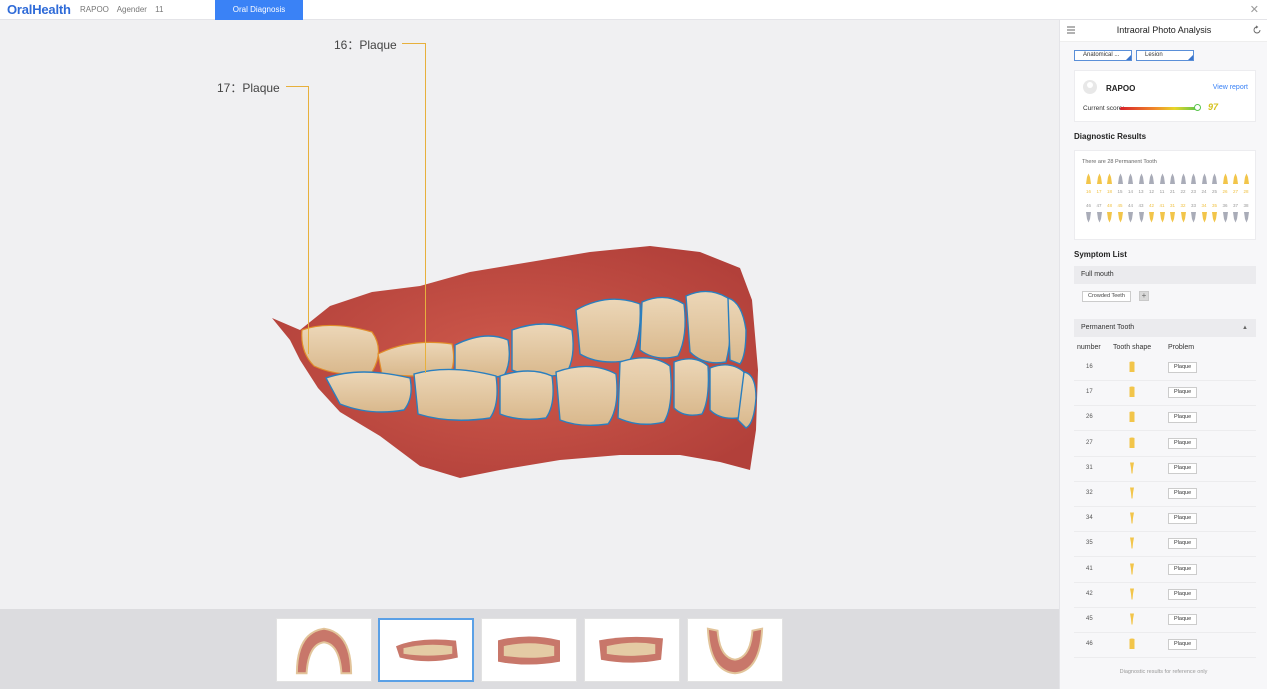 The width and height of the screenshot is (1267, 689). I want to click on tooth-27-icon, so click(1235, 179).